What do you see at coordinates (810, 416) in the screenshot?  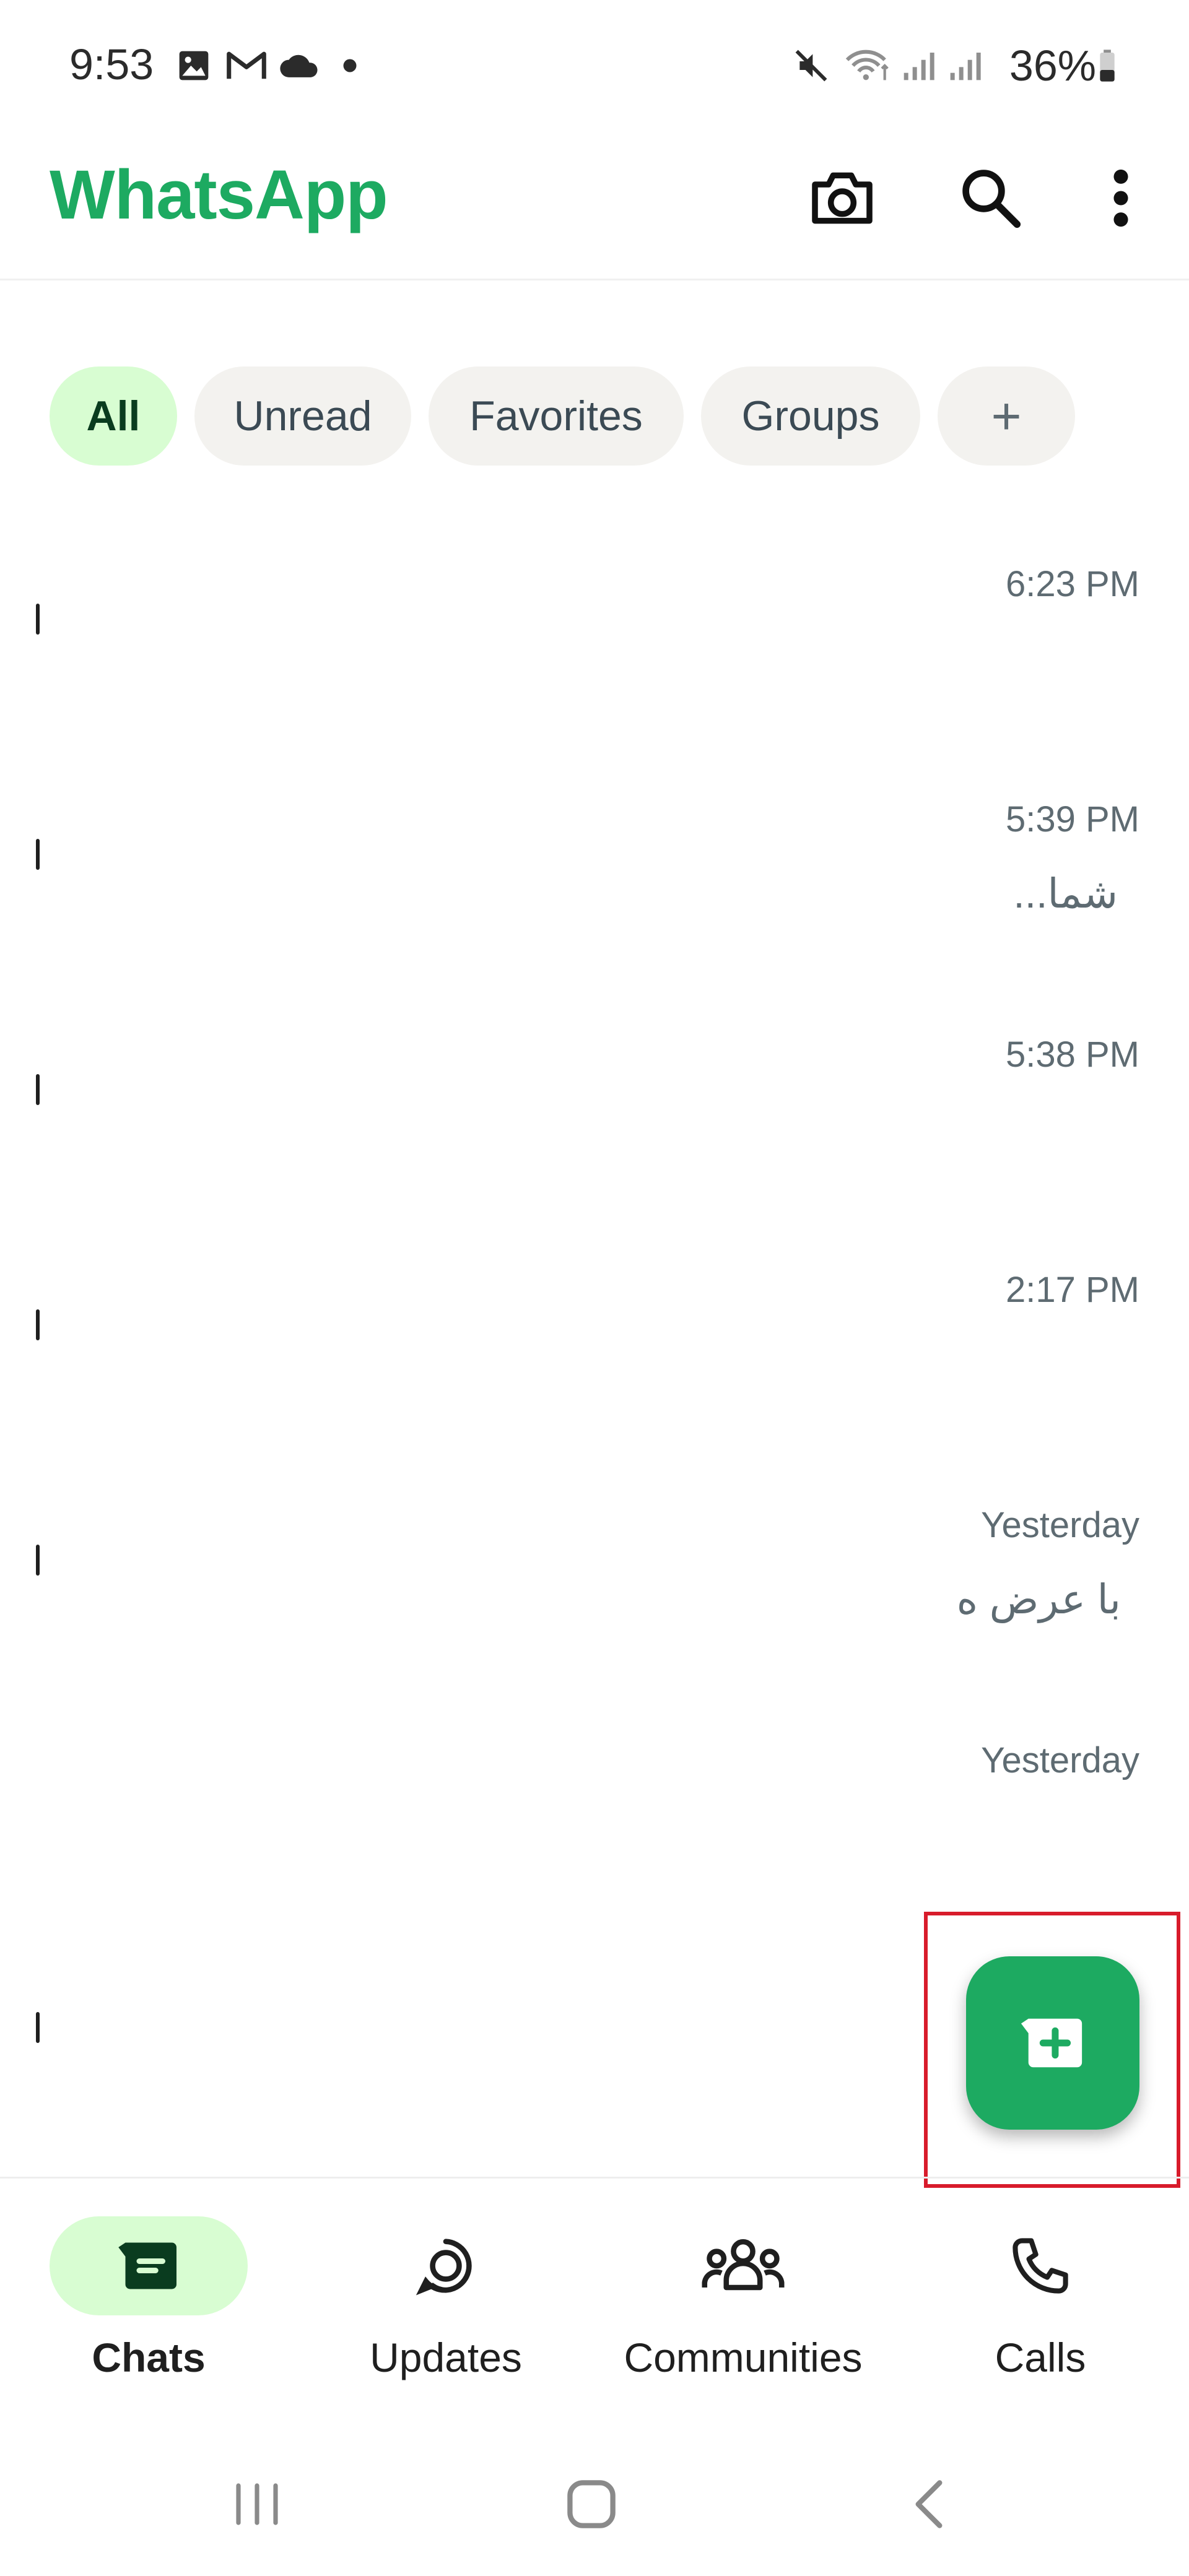 I see `filter-chip-groups: Groups` at bounding box center [810, 416].